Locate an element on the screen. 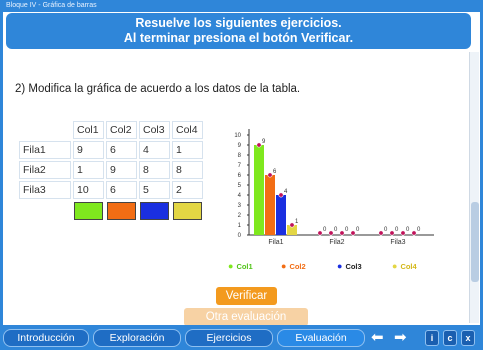 This screenshot has height=350, width=483. y-tick-label: 8 is located at coordinates (240, 156).